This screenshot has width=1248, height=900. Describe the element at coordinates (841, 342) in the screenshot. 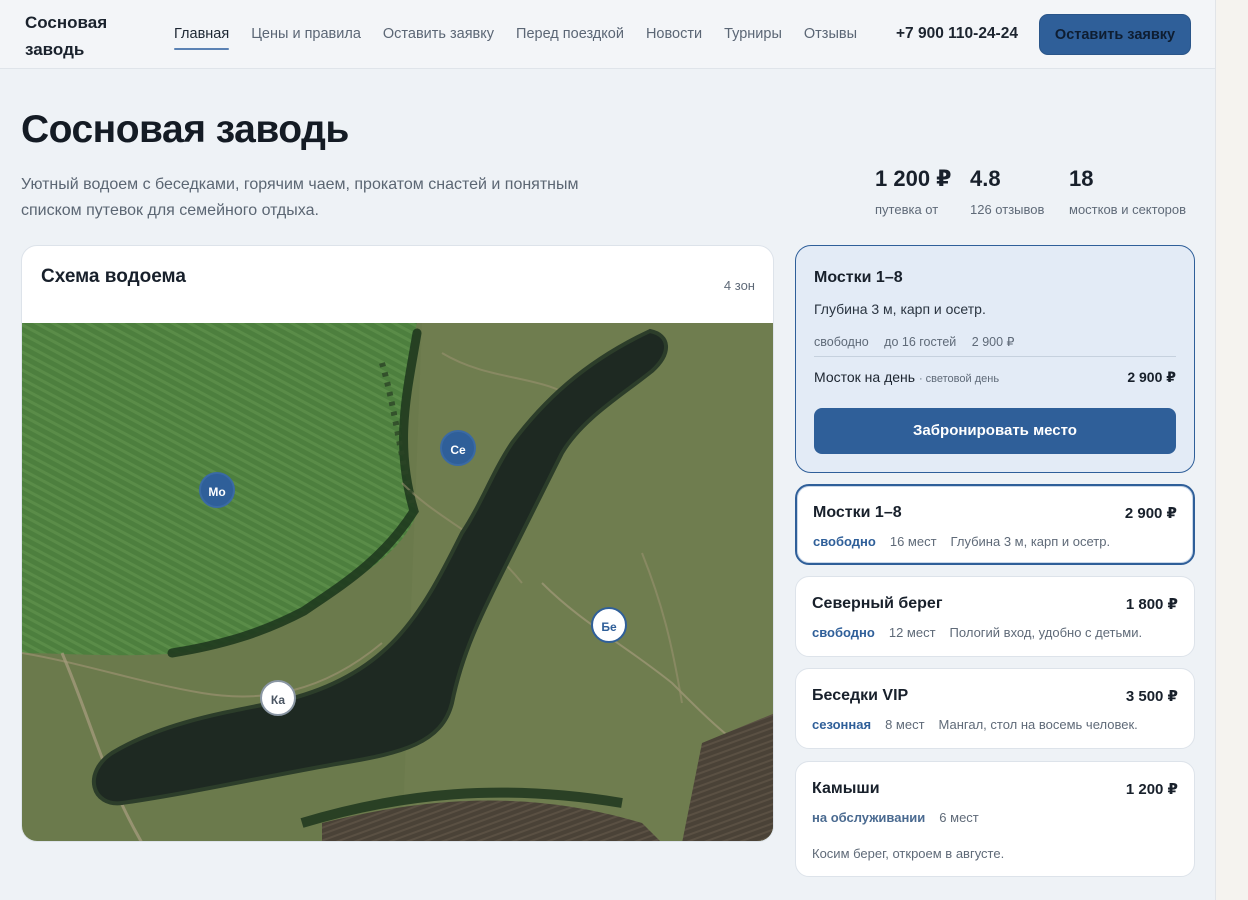

I see `selected-zone-status: свободно` at that location.